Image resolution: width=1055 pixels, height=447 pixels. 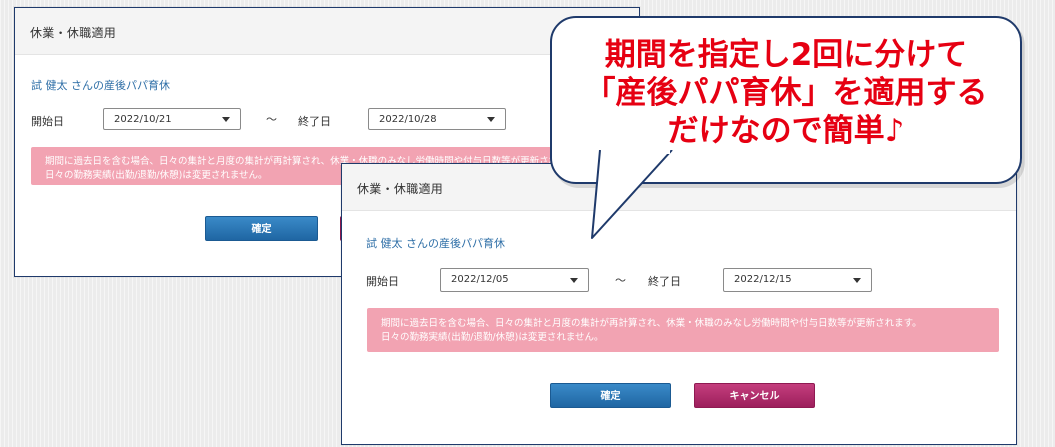 What do you see at coordinates (664, 281) in the screenshot?
I see `dialog-front-end-label: 終了日` at bounding box center [664, 281].